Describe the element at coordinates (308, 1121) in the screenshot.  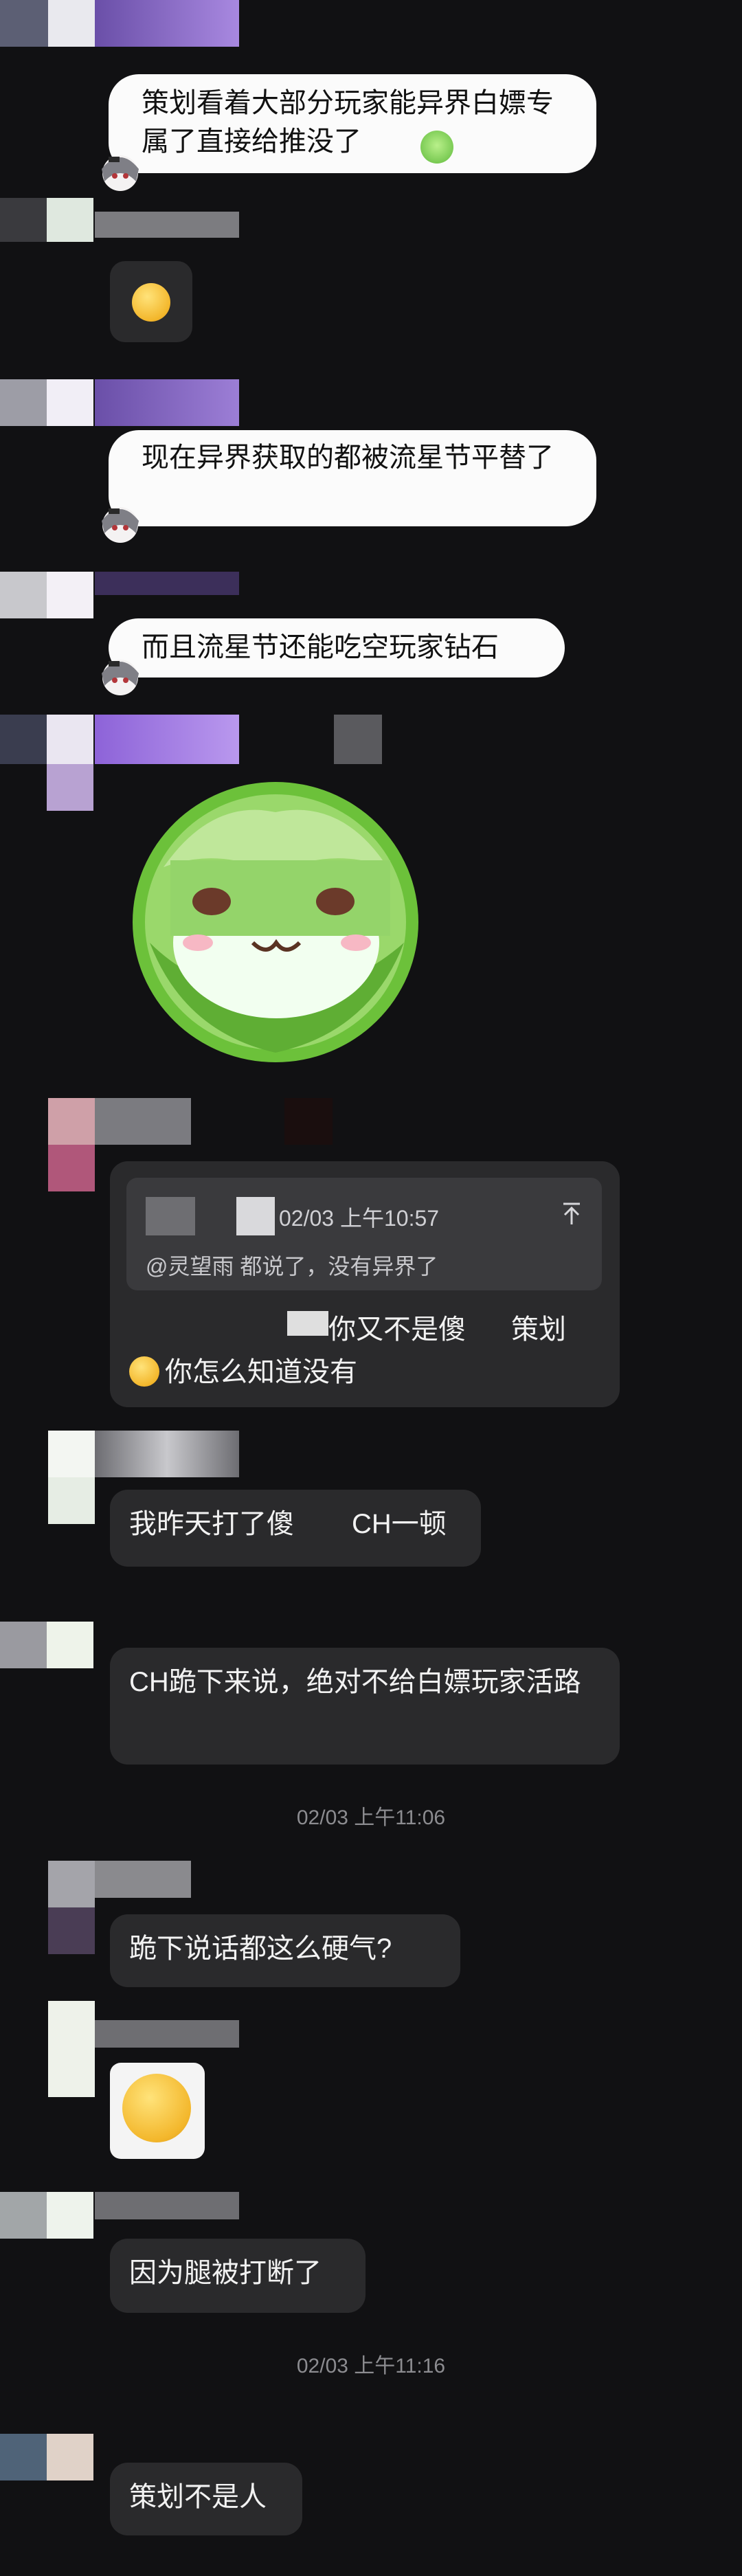
I see `censored-name-6b` at that location.